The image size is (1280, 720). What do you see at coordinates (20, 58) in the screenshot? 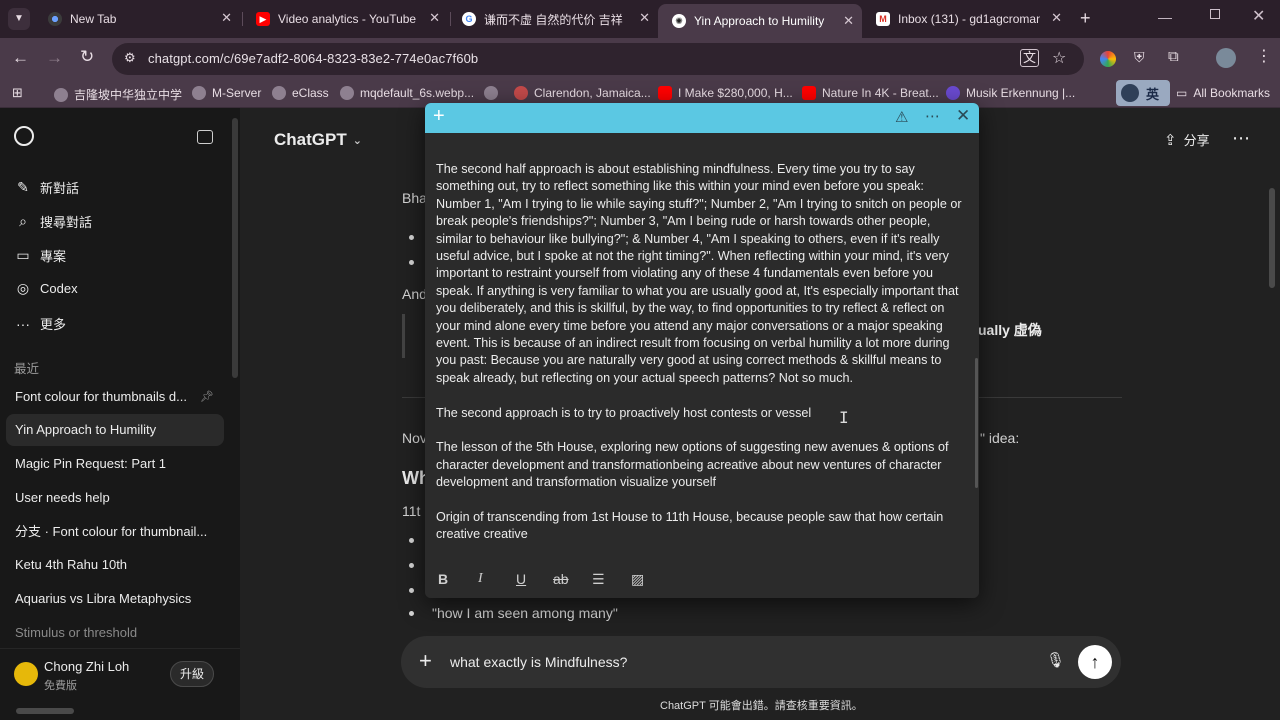
I see `back-arrow-icon: ←` at bounding box center [20, 58].